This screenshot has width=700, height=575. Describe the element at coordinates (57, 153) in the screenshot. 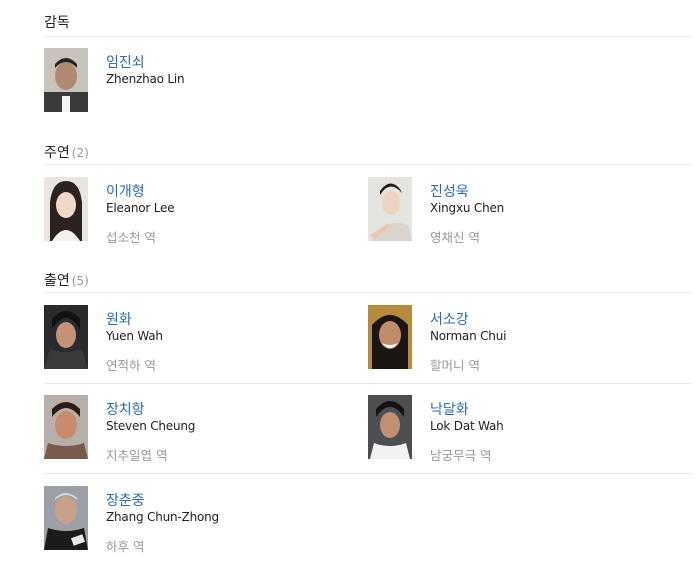

I see `section-title-label: 주연` at that location.